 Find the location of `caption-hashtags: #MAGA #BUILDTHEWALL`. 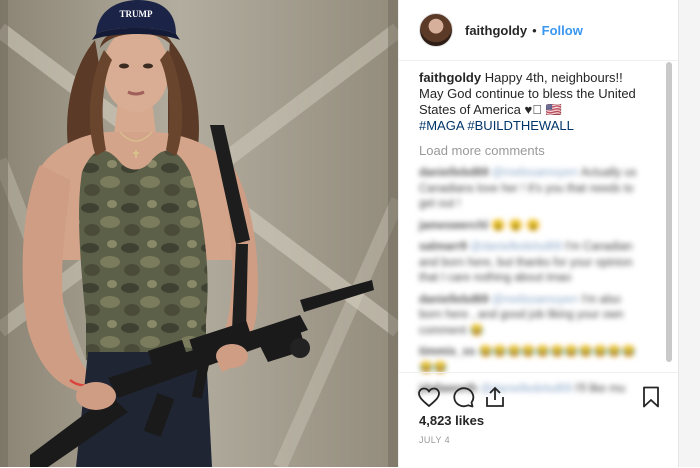

caption-hashtags: #MAGA #BUILDTHEWALL is located at coordinates (496, 125).